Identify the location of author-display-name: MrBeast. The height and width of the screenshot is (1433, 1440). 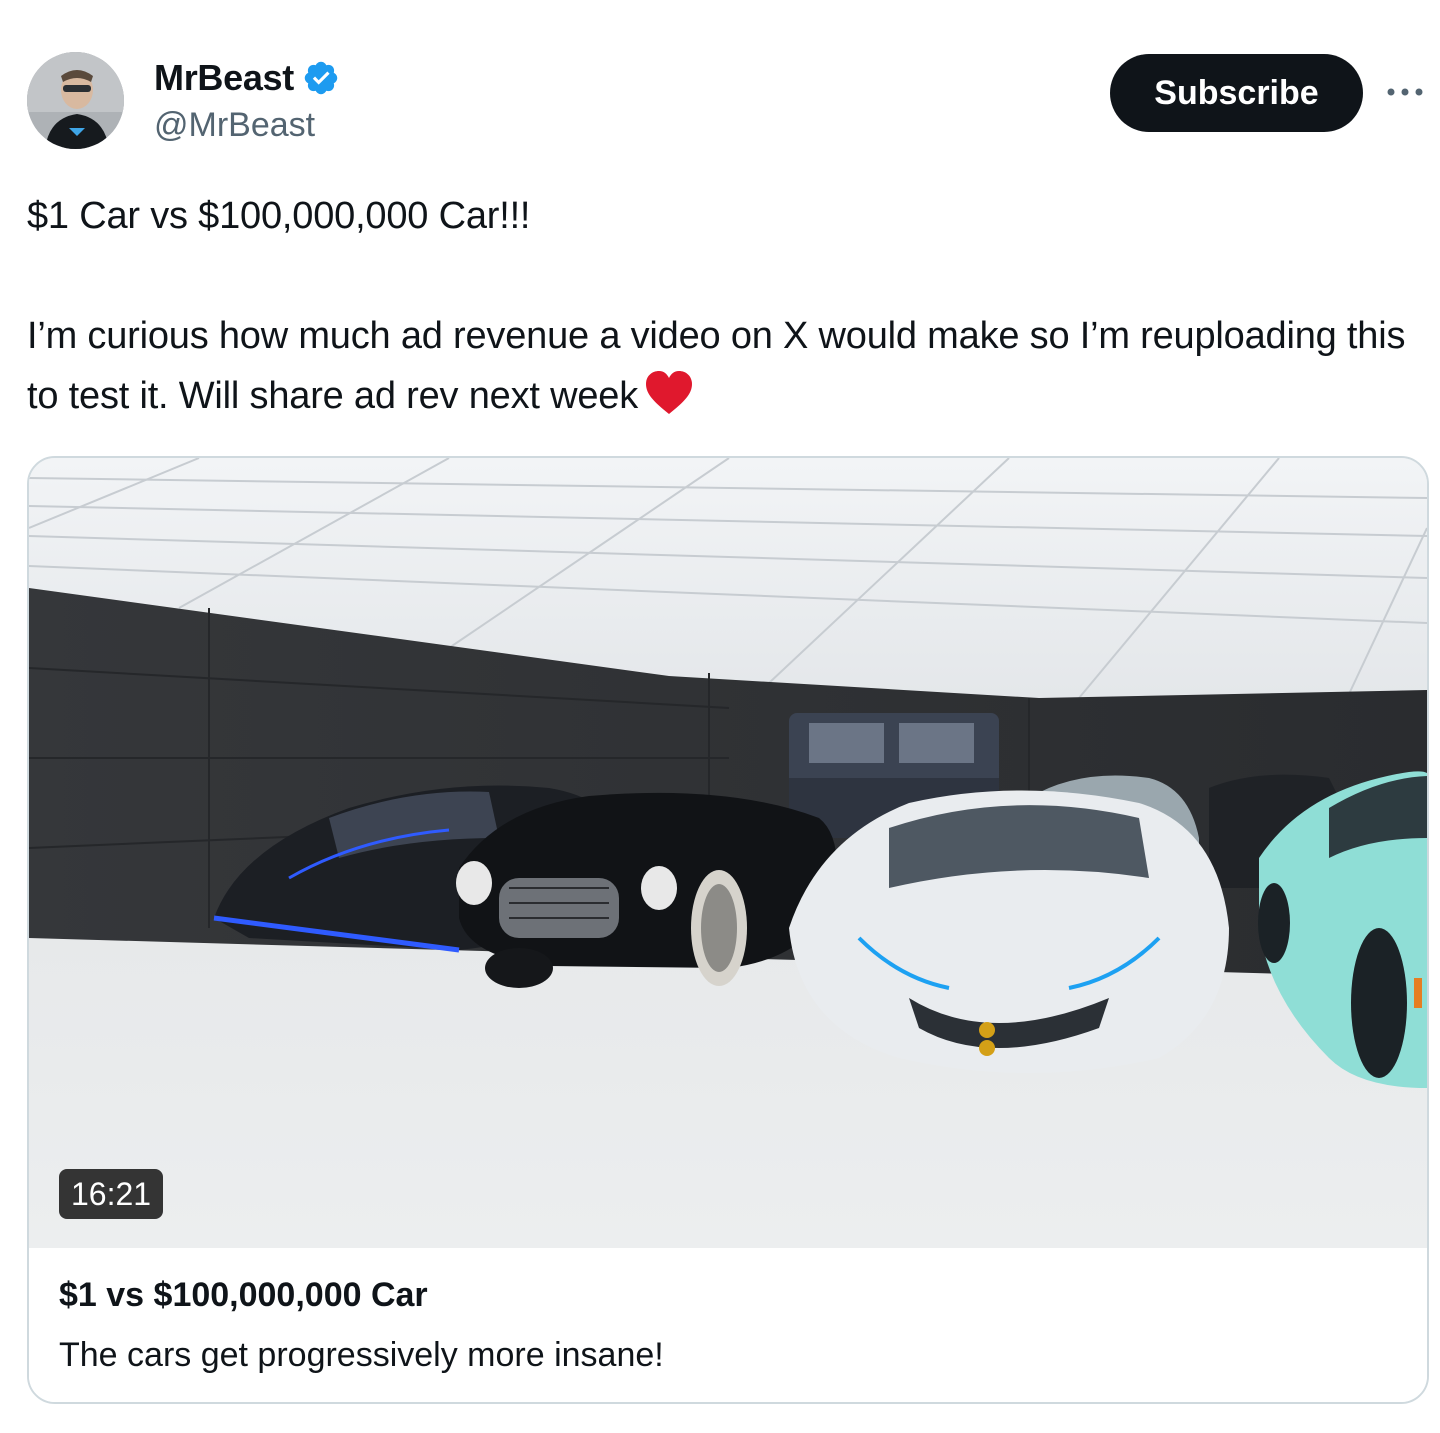
(224, 78).